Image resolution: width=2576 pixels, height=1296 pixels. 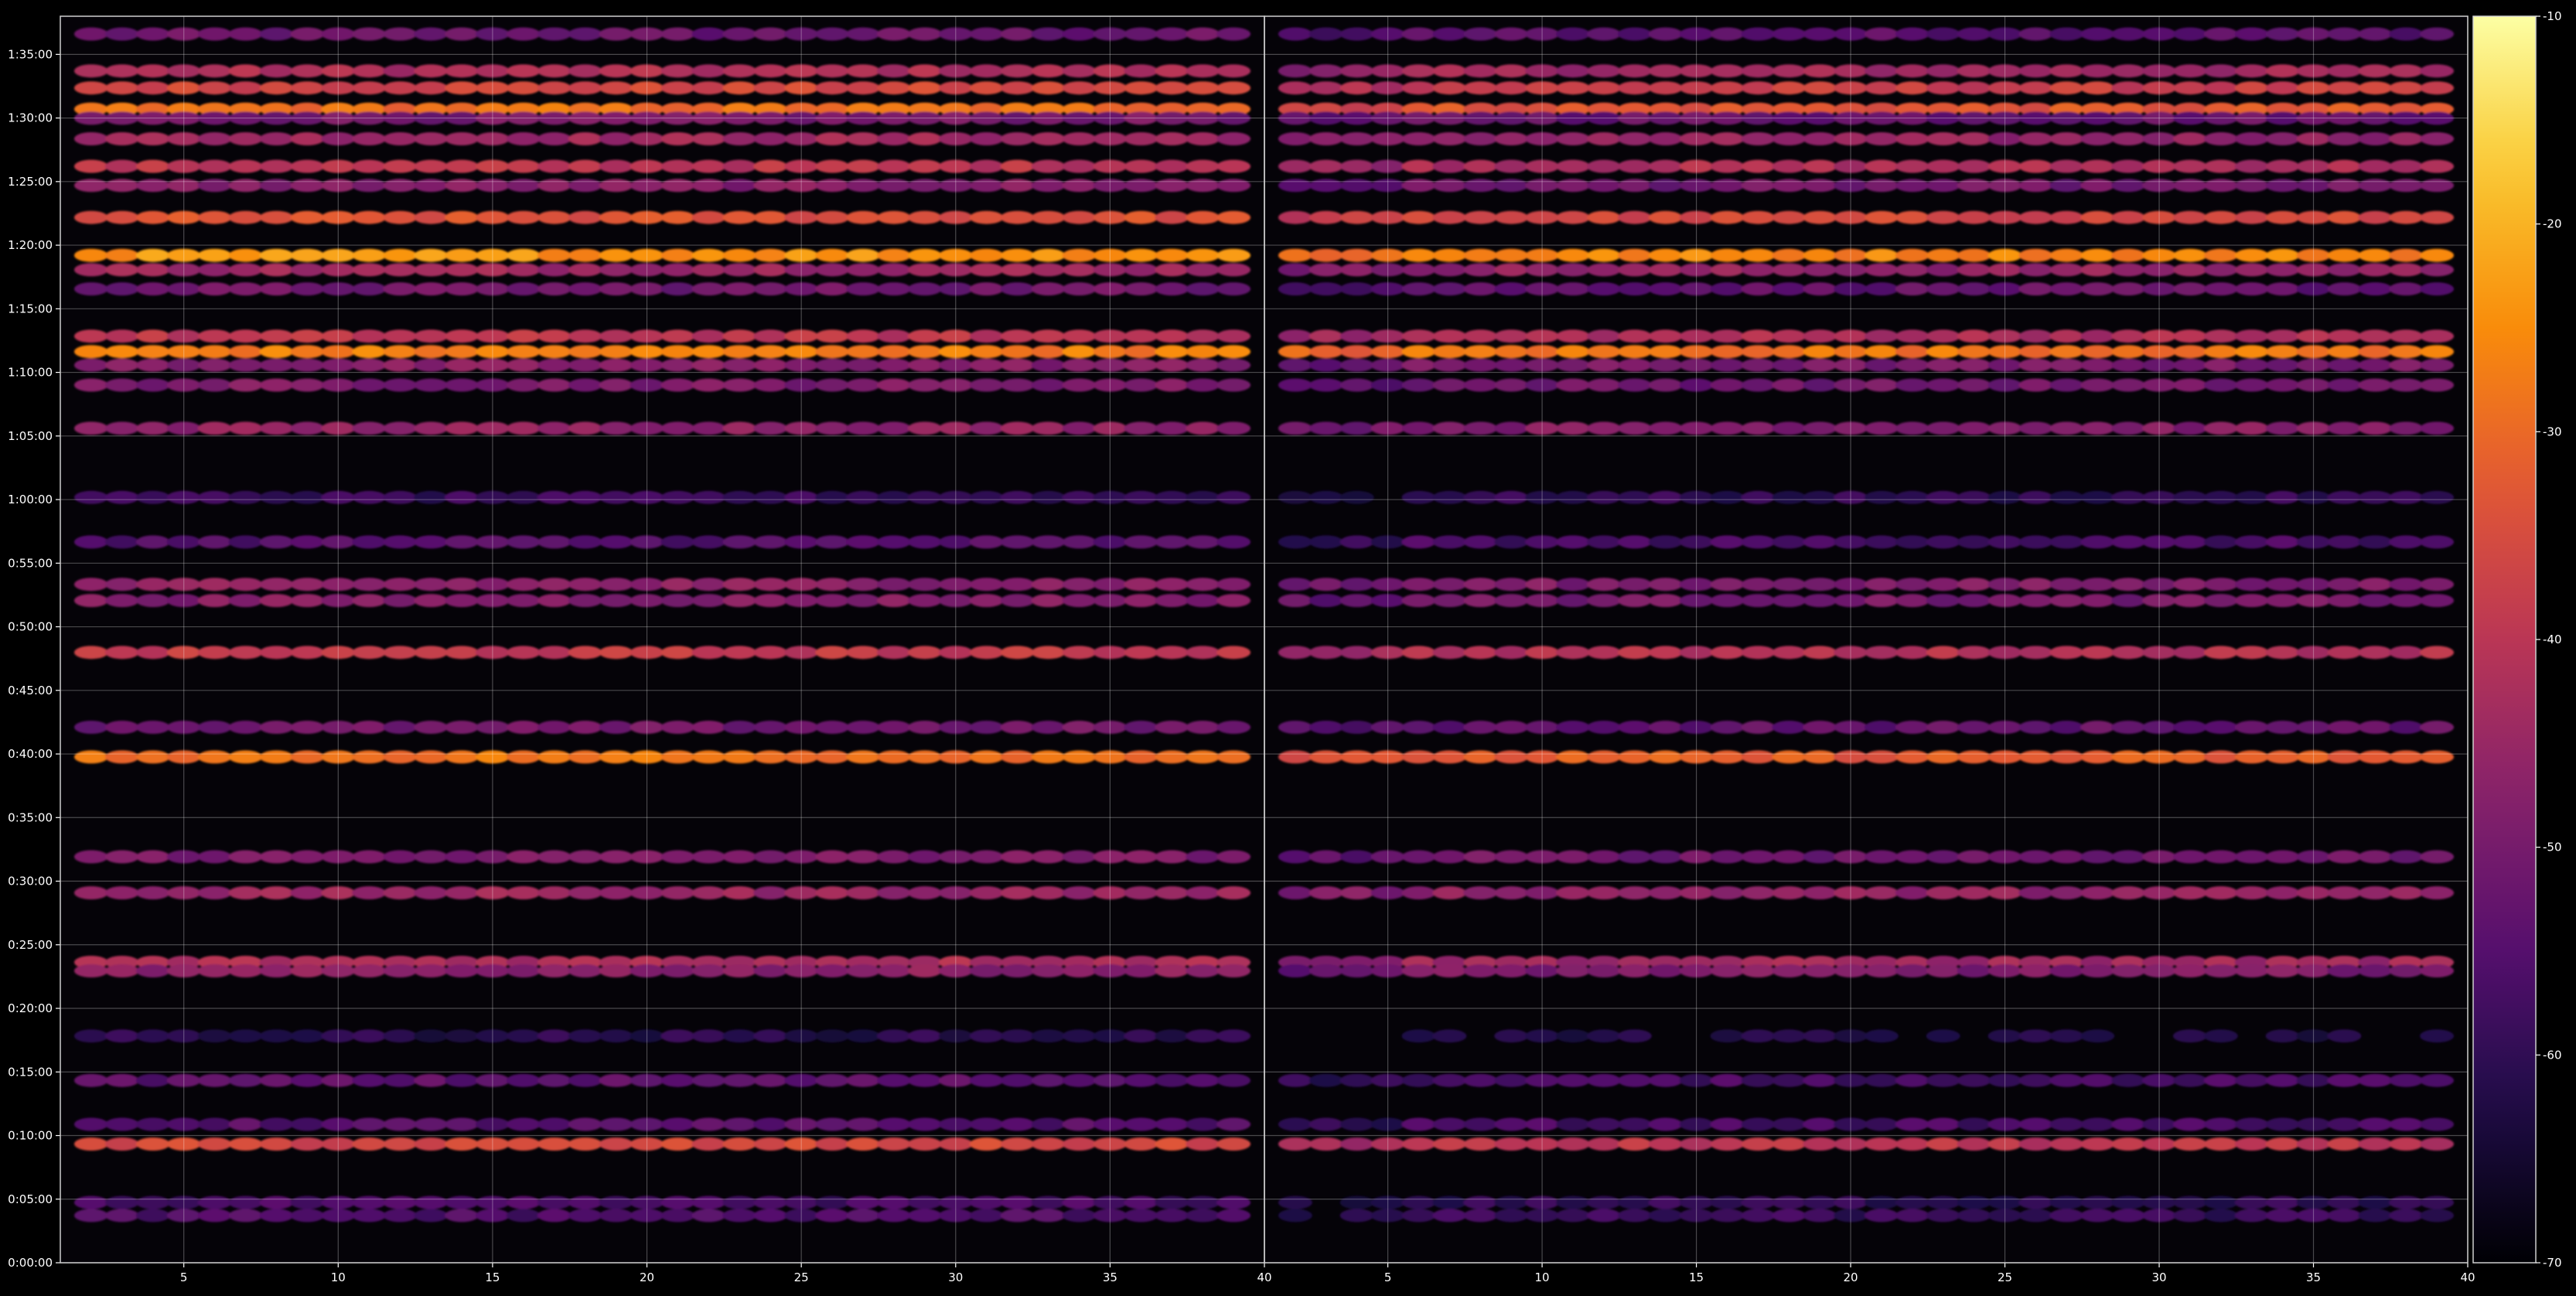 What do you see at coordinates (31, 308) in the screenshot?
I see `y-tick-label: 1:15:00` at bounding box center [31, 308].